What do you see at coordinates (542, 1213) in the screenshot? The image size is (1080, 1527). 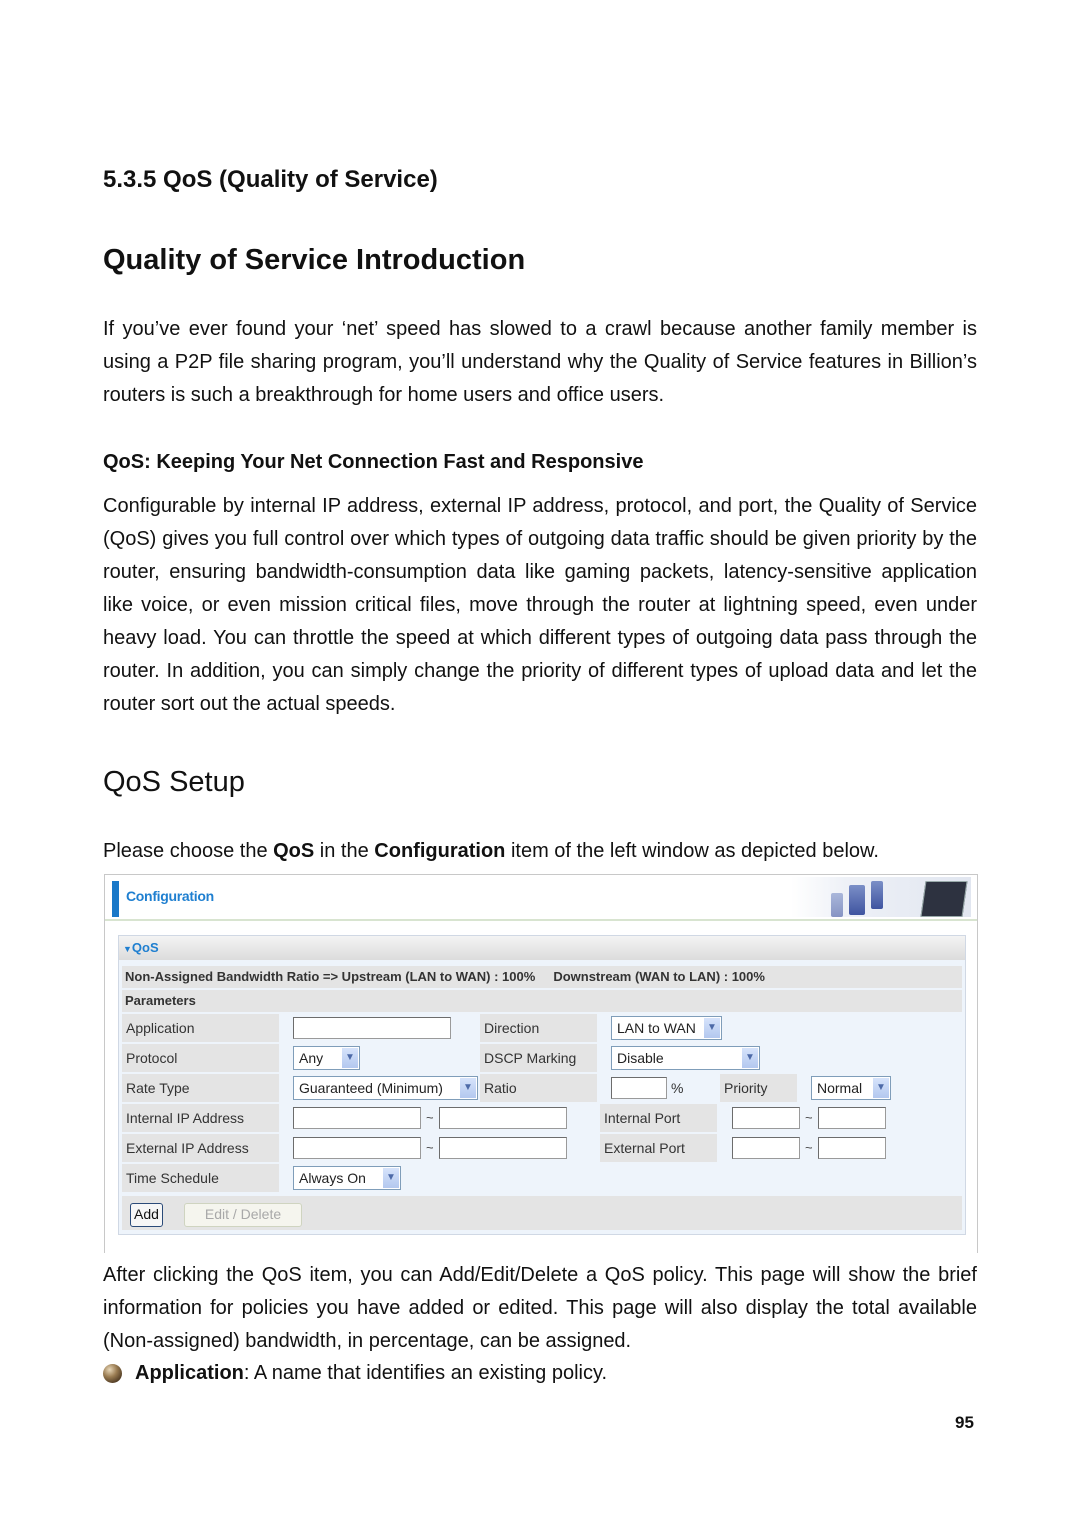 I see `button-bar: Add Edit / Delete` at bounding box center [542, 1213].